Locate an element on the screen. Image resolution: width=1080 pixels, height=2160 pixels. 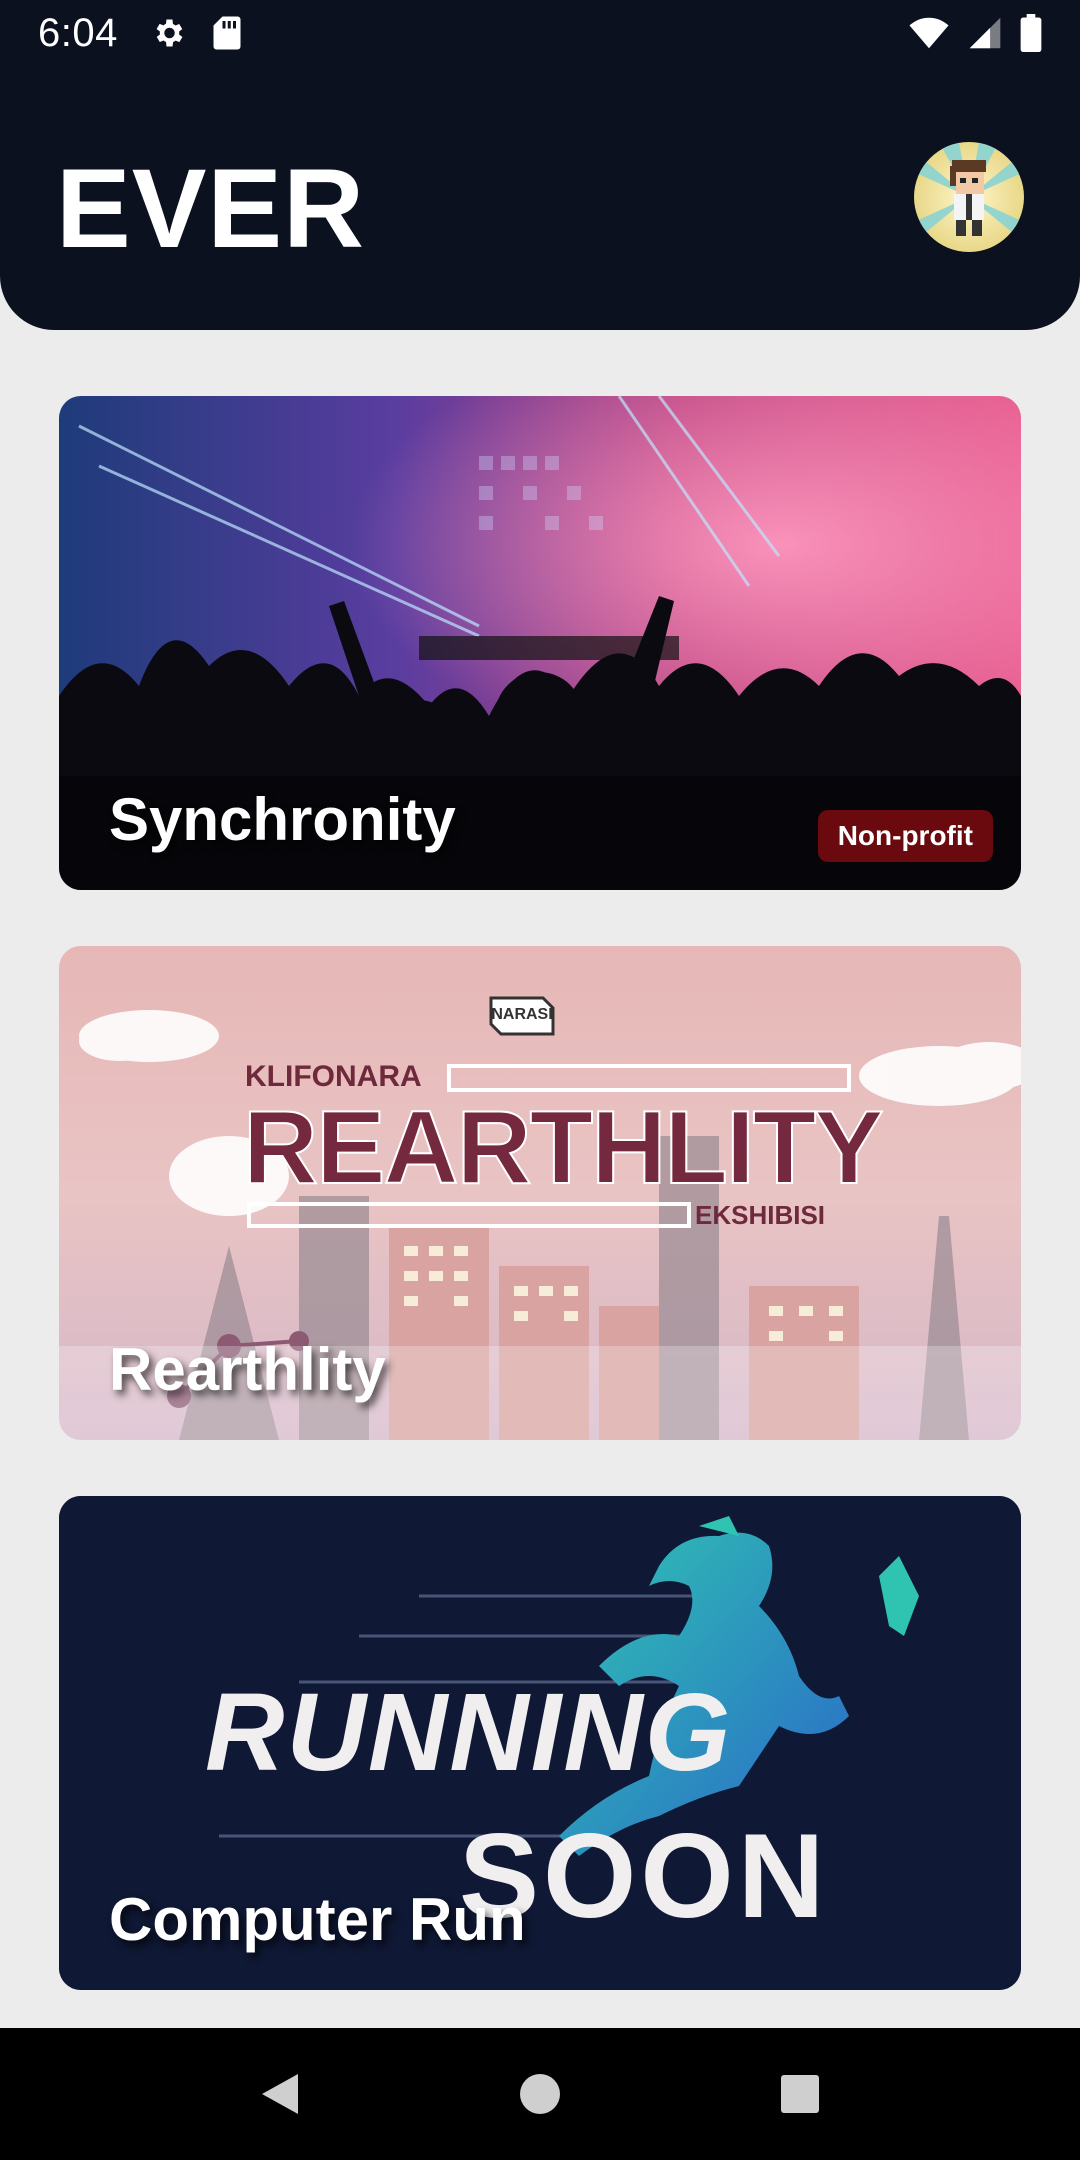
avatar is located at coordinates (969, 197).